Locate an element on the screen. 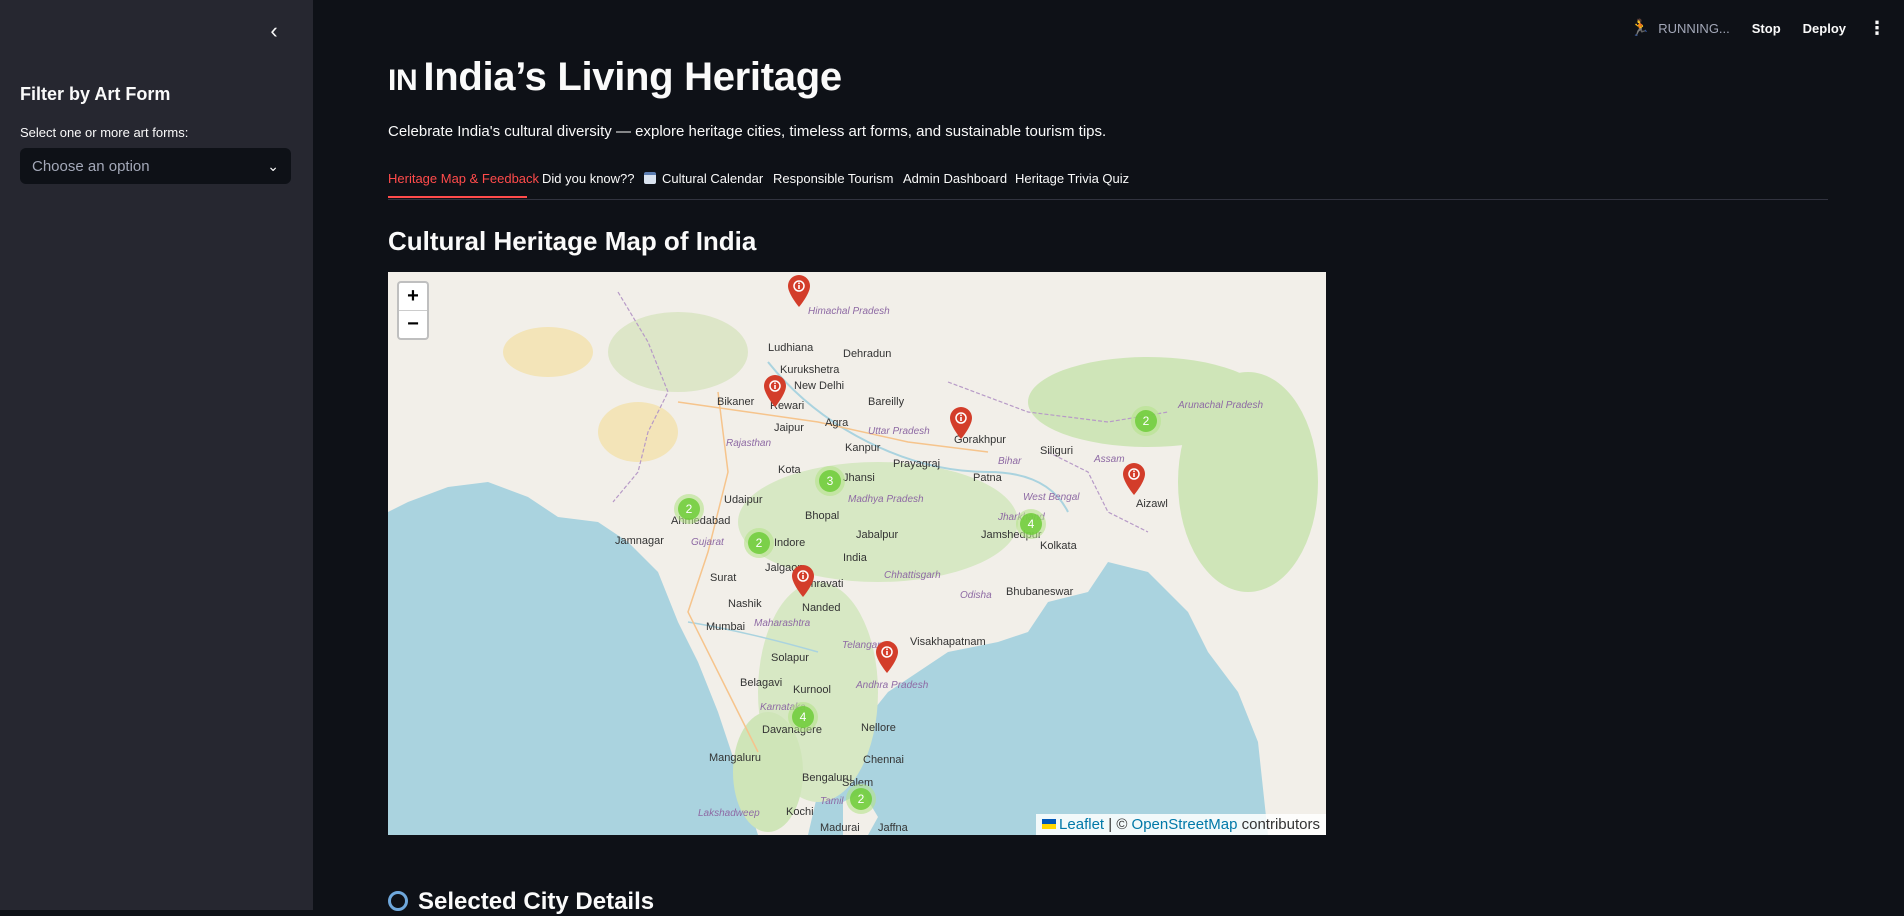 The image size is (1904, 916). map-attribution: Leaflet | © OpenStreetMap contributors is located at coordinates (1181, 824).